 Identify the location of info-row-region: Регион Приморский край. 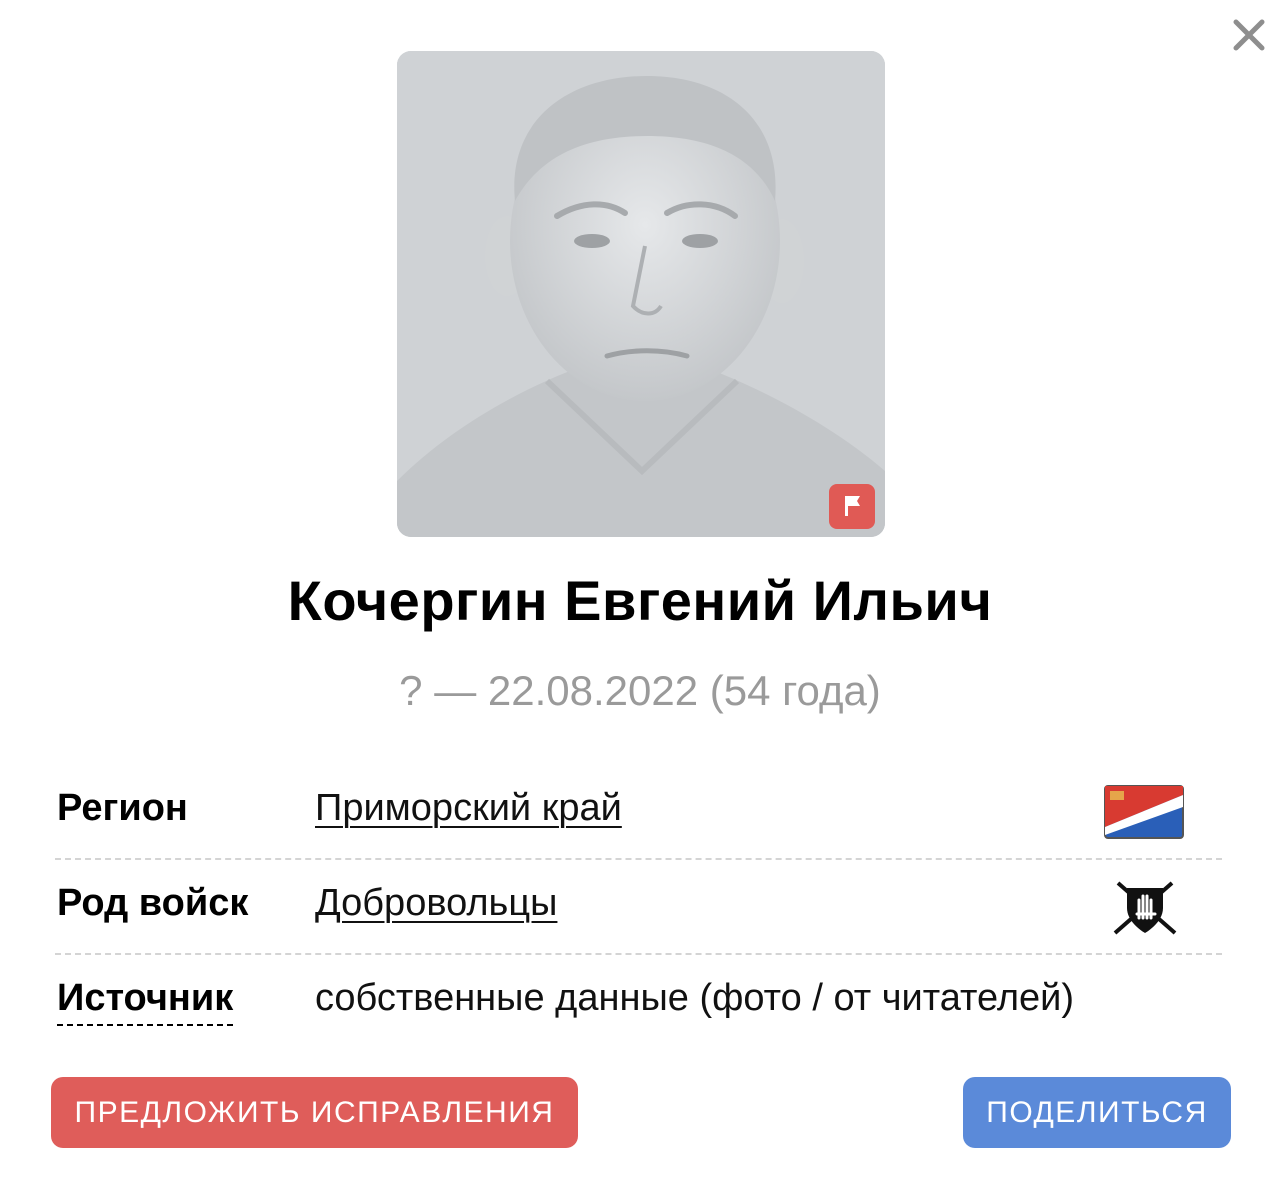
(638, 812).